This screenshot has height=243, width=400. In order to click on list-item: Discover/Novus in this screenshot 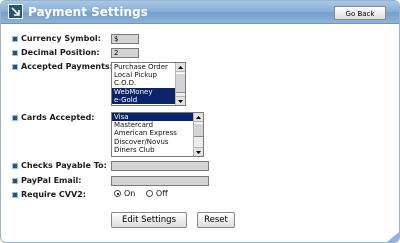, I will do `click(157, 142)`.